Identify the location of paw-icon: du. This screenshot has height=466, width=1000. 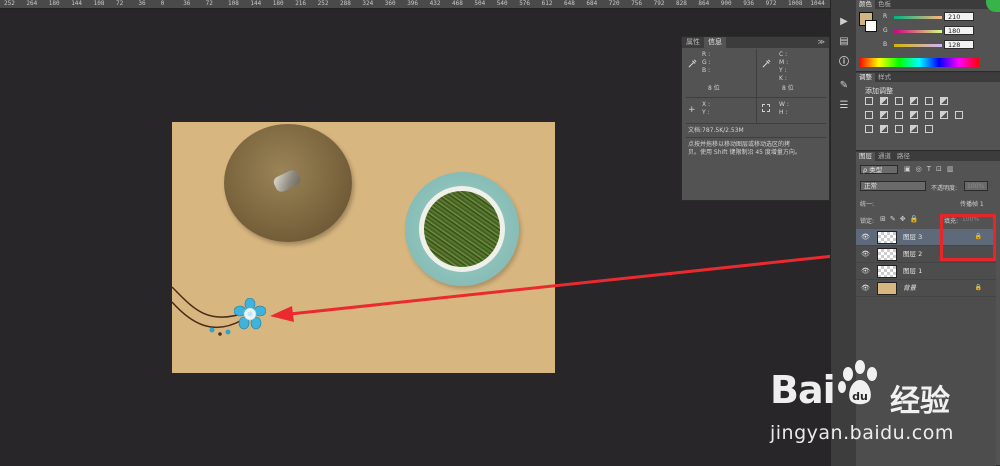
(857, 382).